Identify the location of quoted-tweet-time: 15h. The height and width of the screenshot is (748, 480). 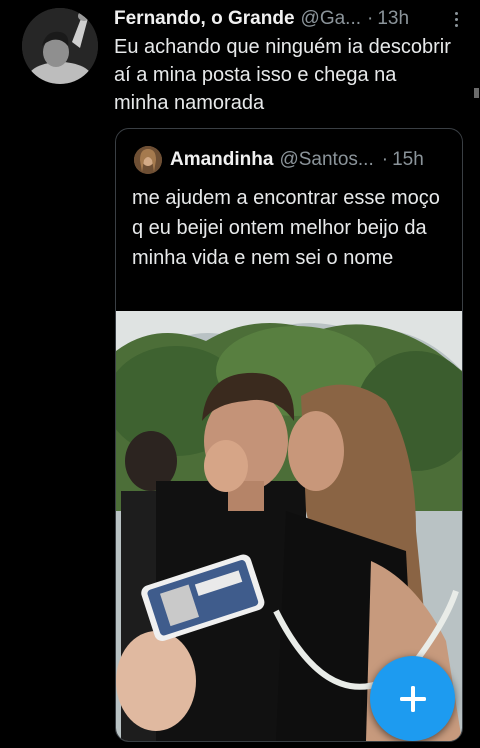
(408, 160).